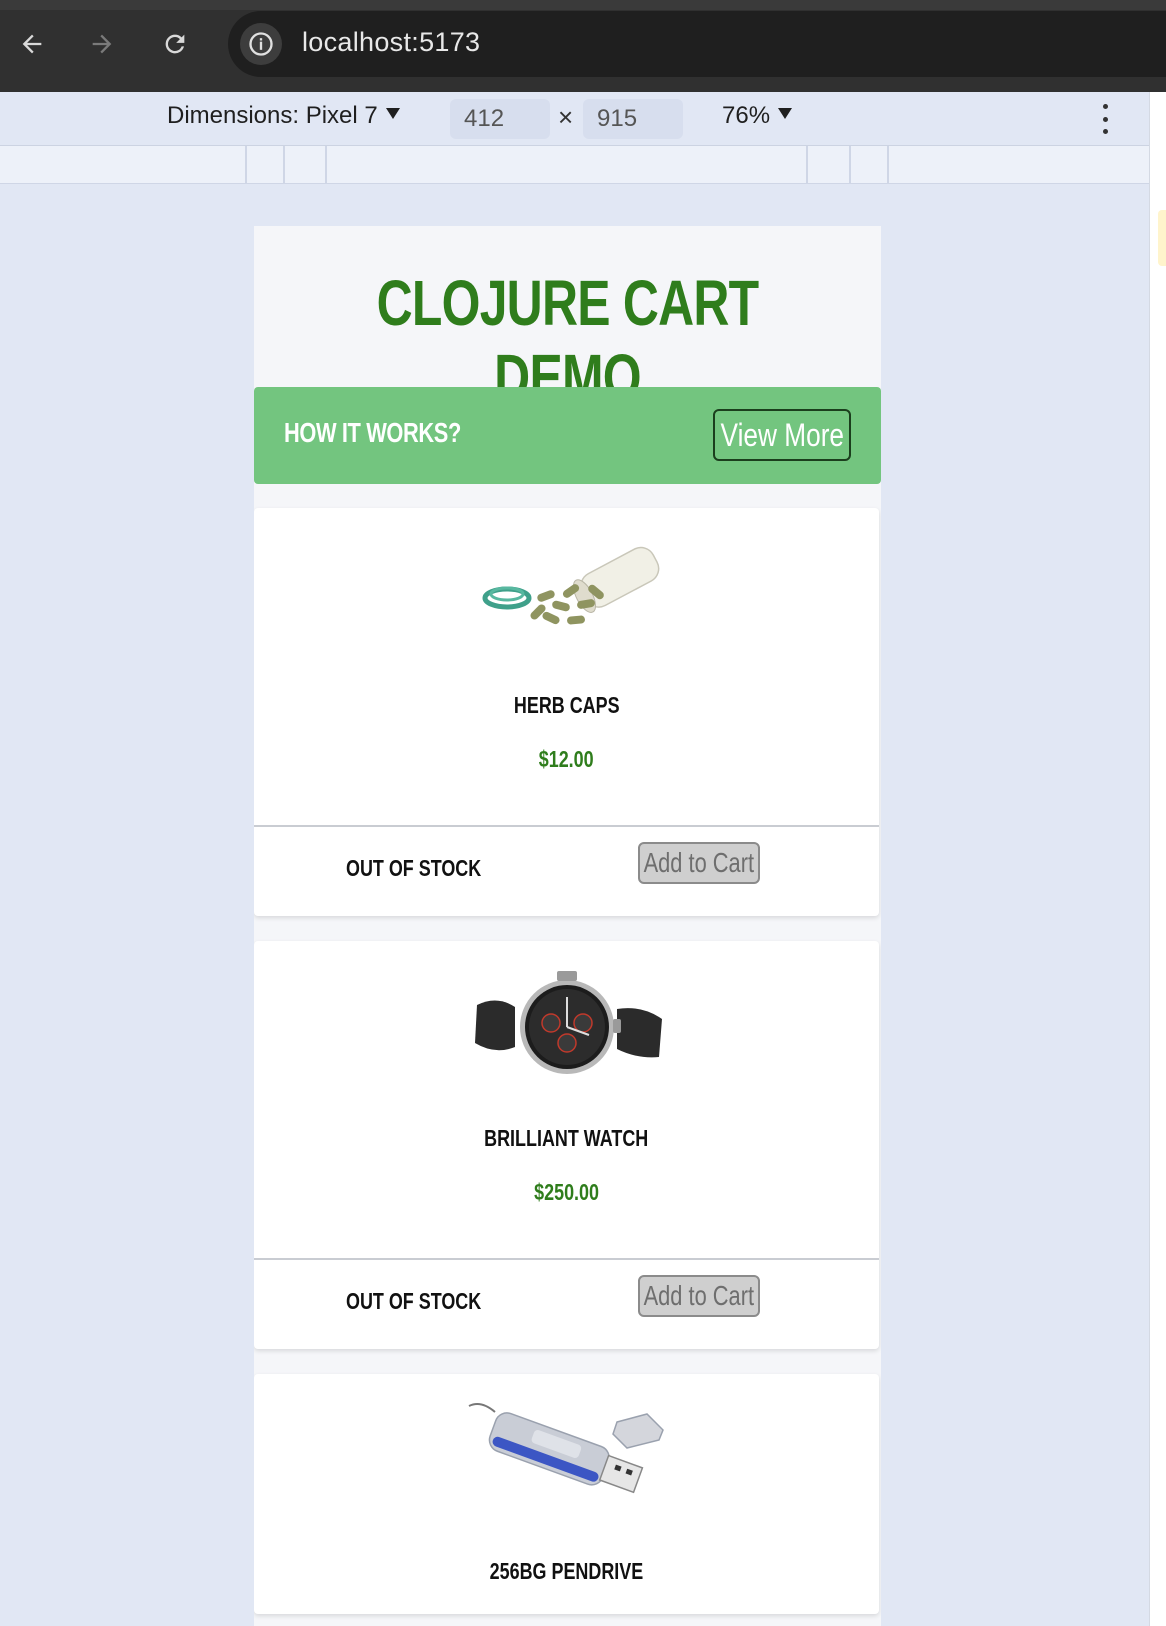  Describe the element at coordinates (1105, 119) in the screenshot. I see `more-options-icon` at that location.